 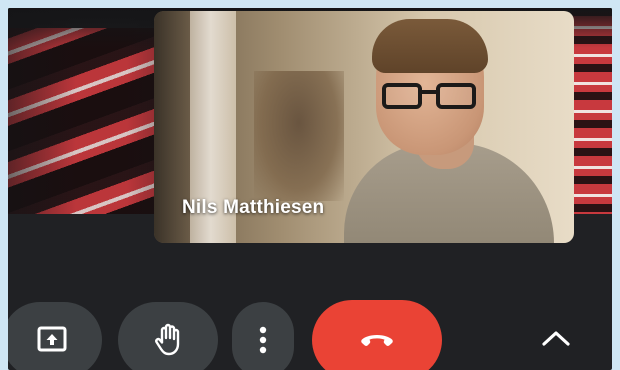 I want to click on chevron-up-icon, so click(x=556, y=338).